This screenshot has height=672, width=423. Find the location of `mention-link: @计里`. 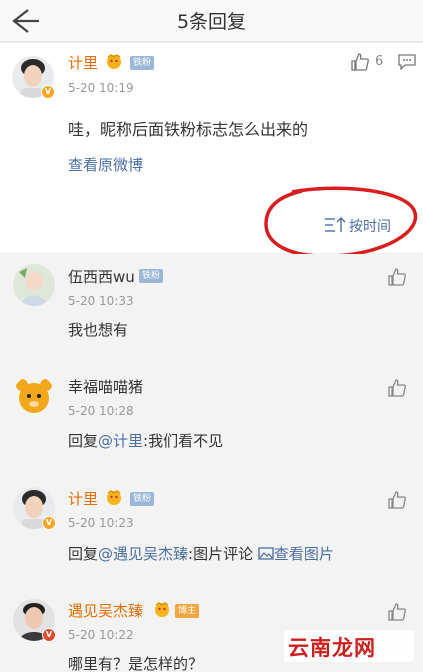

mention-link: @计里 is located at coordinates (120, 441).